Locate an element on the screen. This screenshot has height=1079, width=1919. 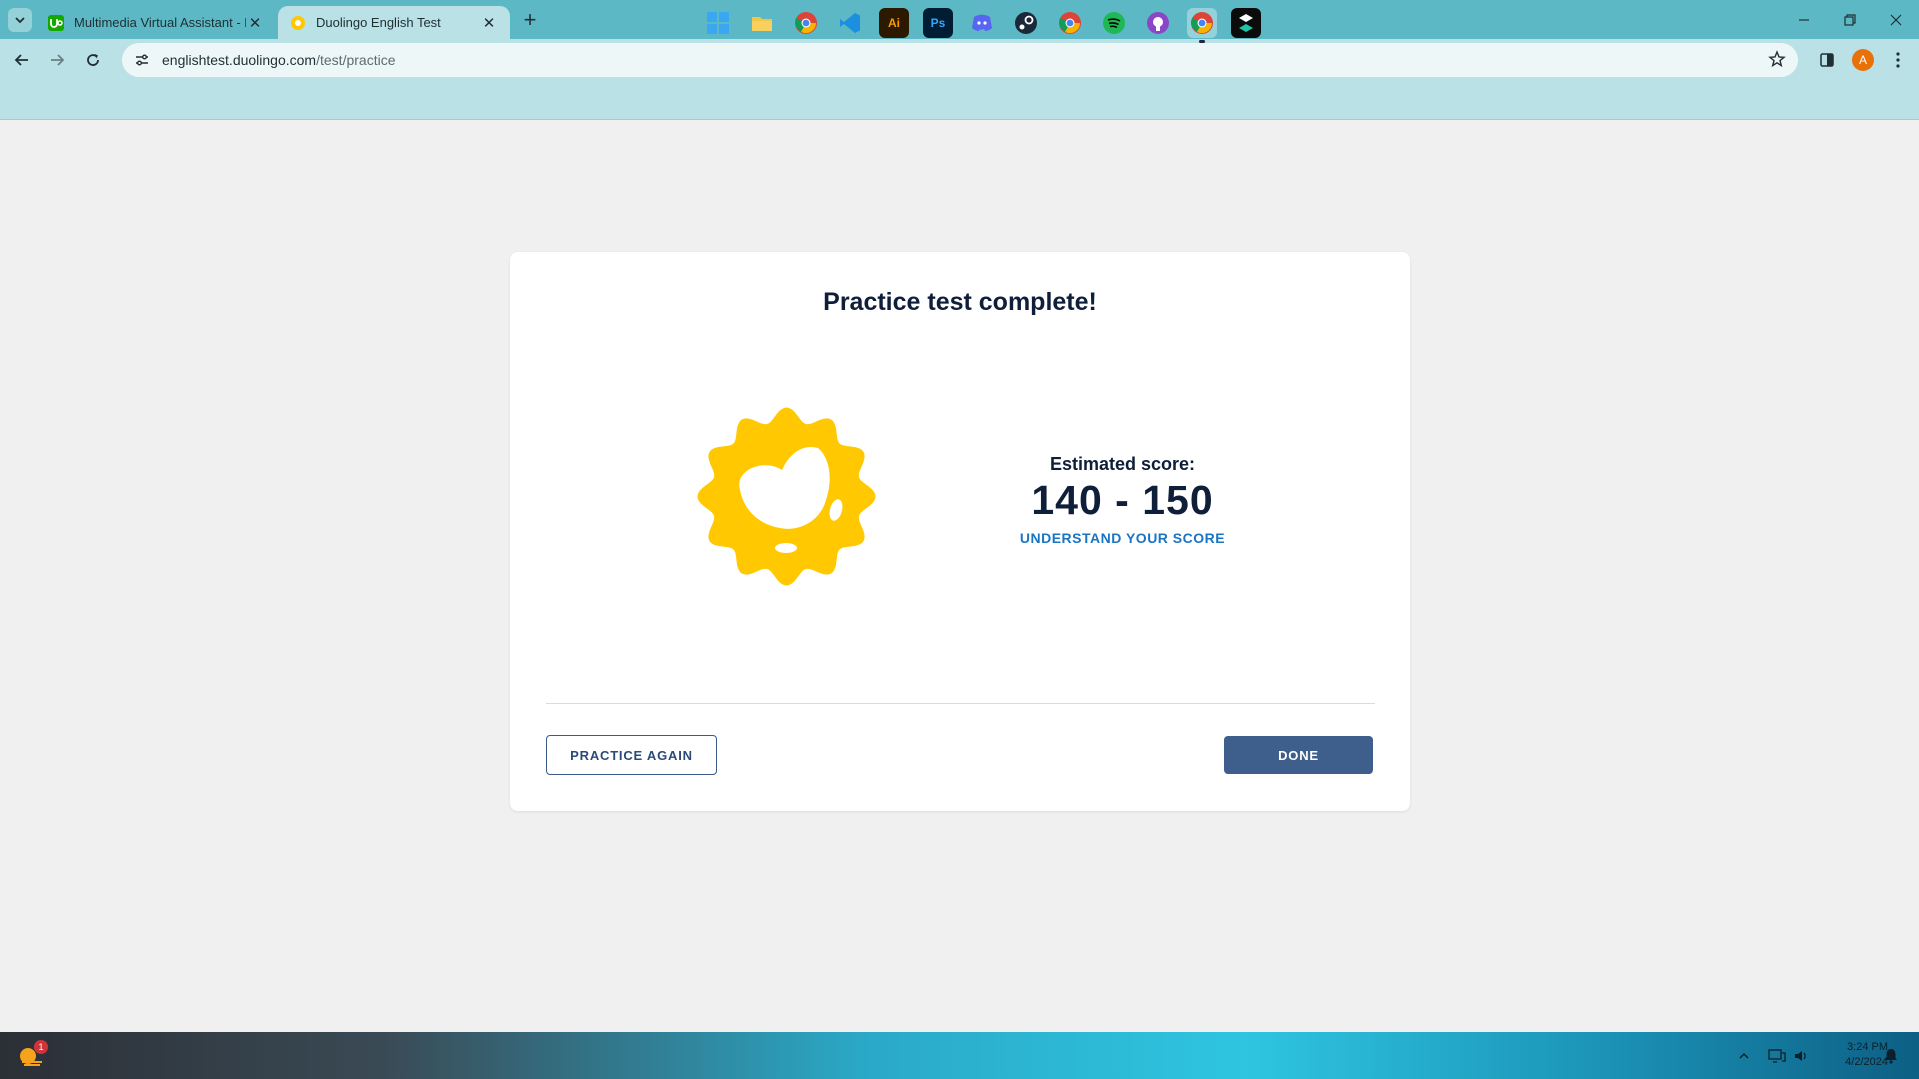
duolingo-favicon-icon is located at coordinates (298, 23).